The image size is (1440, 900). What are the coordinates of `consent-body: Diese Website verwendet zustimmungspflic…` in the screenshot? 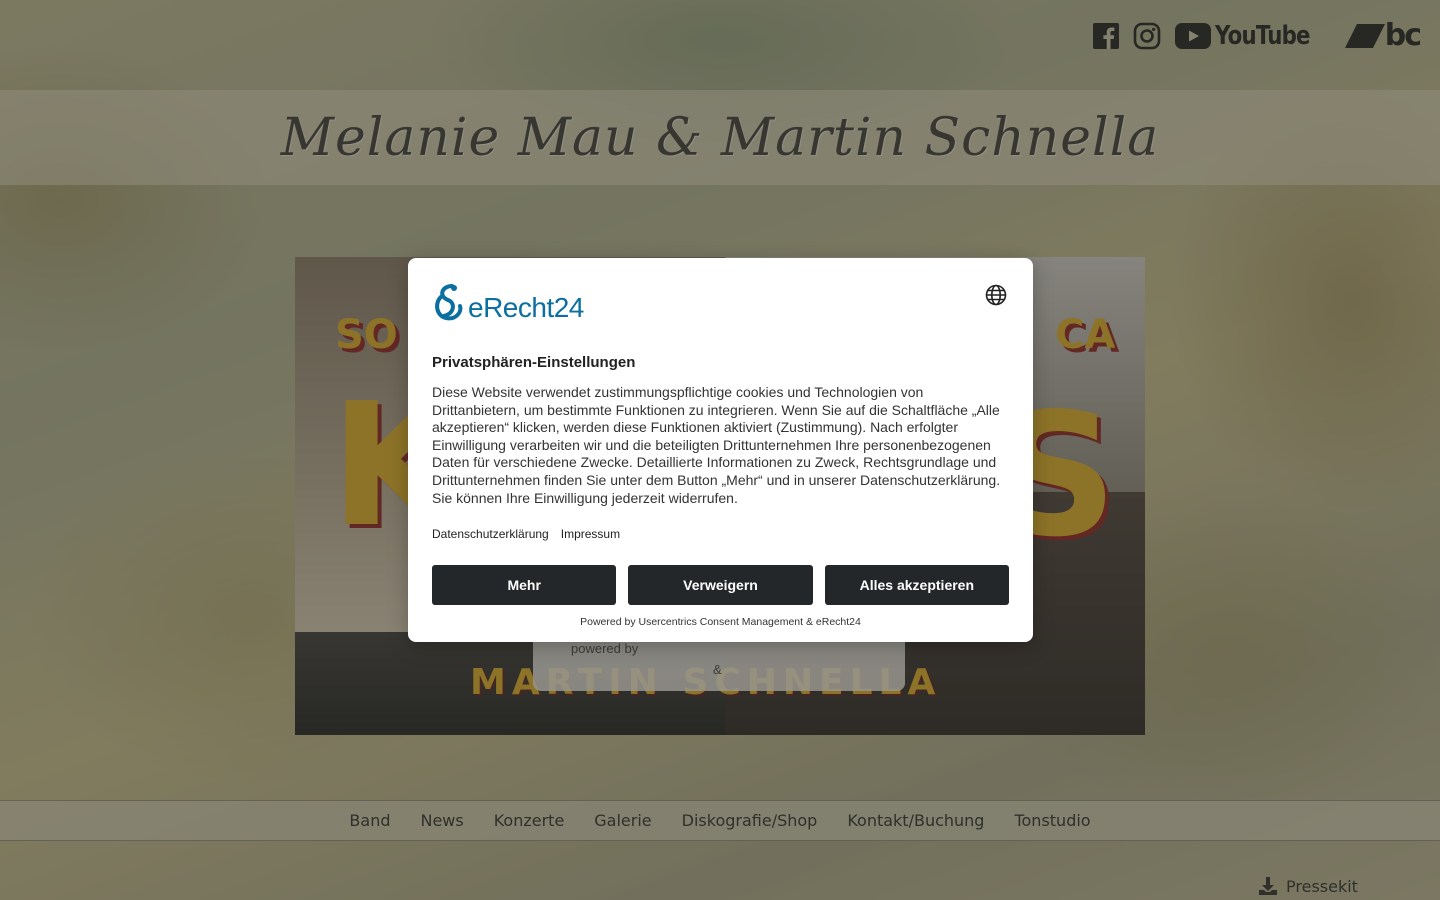 It's located at (716, 445).